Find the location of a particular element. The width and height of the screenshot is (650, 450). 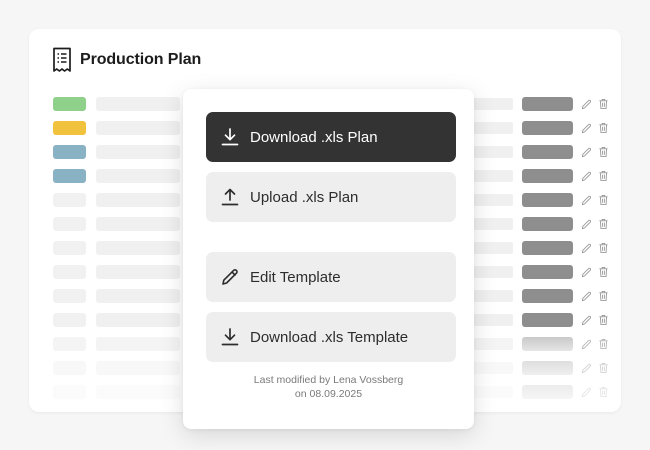

last-modified-date: on 08.09.2025 is located at coordinates (328, 394).